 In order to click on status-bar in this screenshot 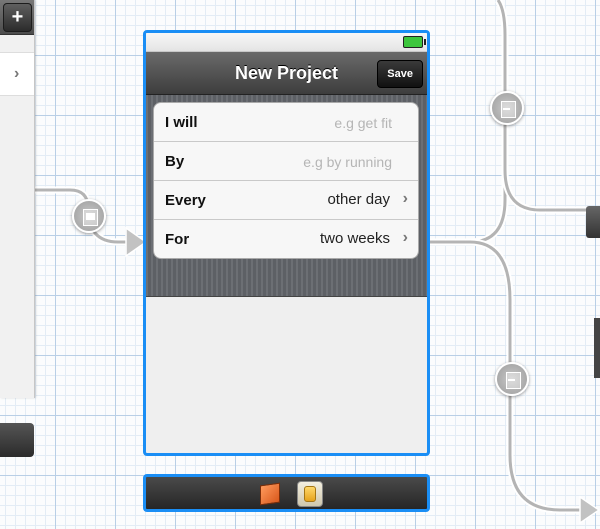, I will do `click(286, 42)`.